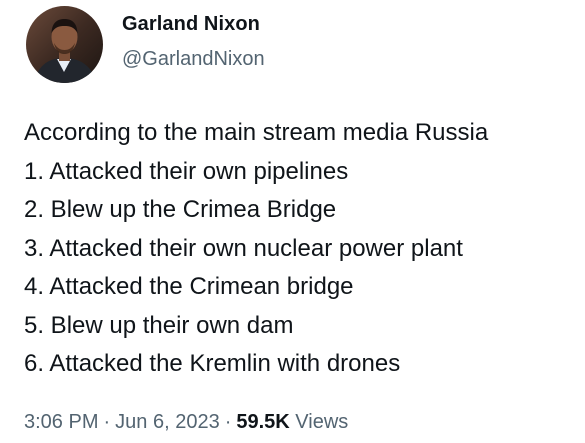 This screenshot has height=443, width=585. What do you see at coordinates (322, 422) in the screenshot?
I see `views-label: Views` at bounding box center [322, 422].